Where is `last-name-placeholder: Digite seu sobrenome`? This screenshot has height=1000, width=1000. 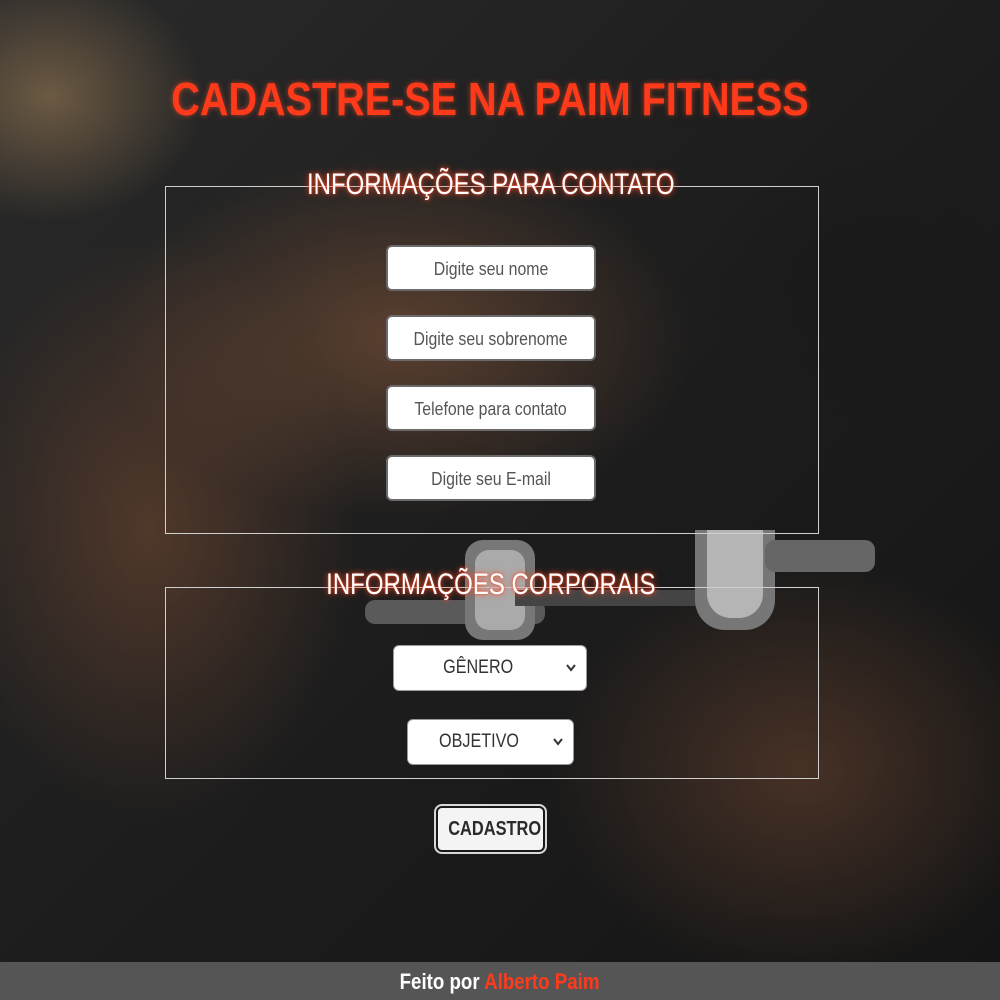 last-name-placeholder: Digite seu sobrenome is located at coordinates (491, 339).